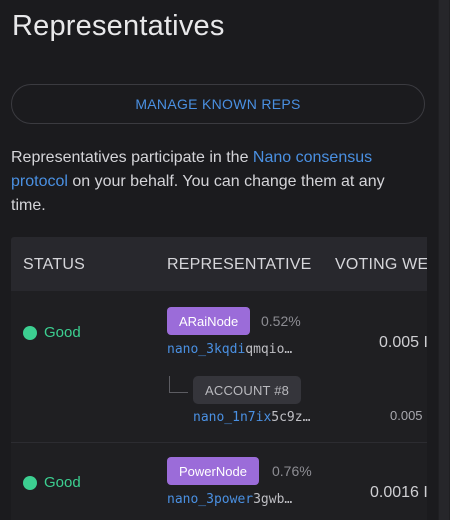 The image size is (450, 520). I want to click on account-address-prefix: nano_1n7ix, so click(232, 417).